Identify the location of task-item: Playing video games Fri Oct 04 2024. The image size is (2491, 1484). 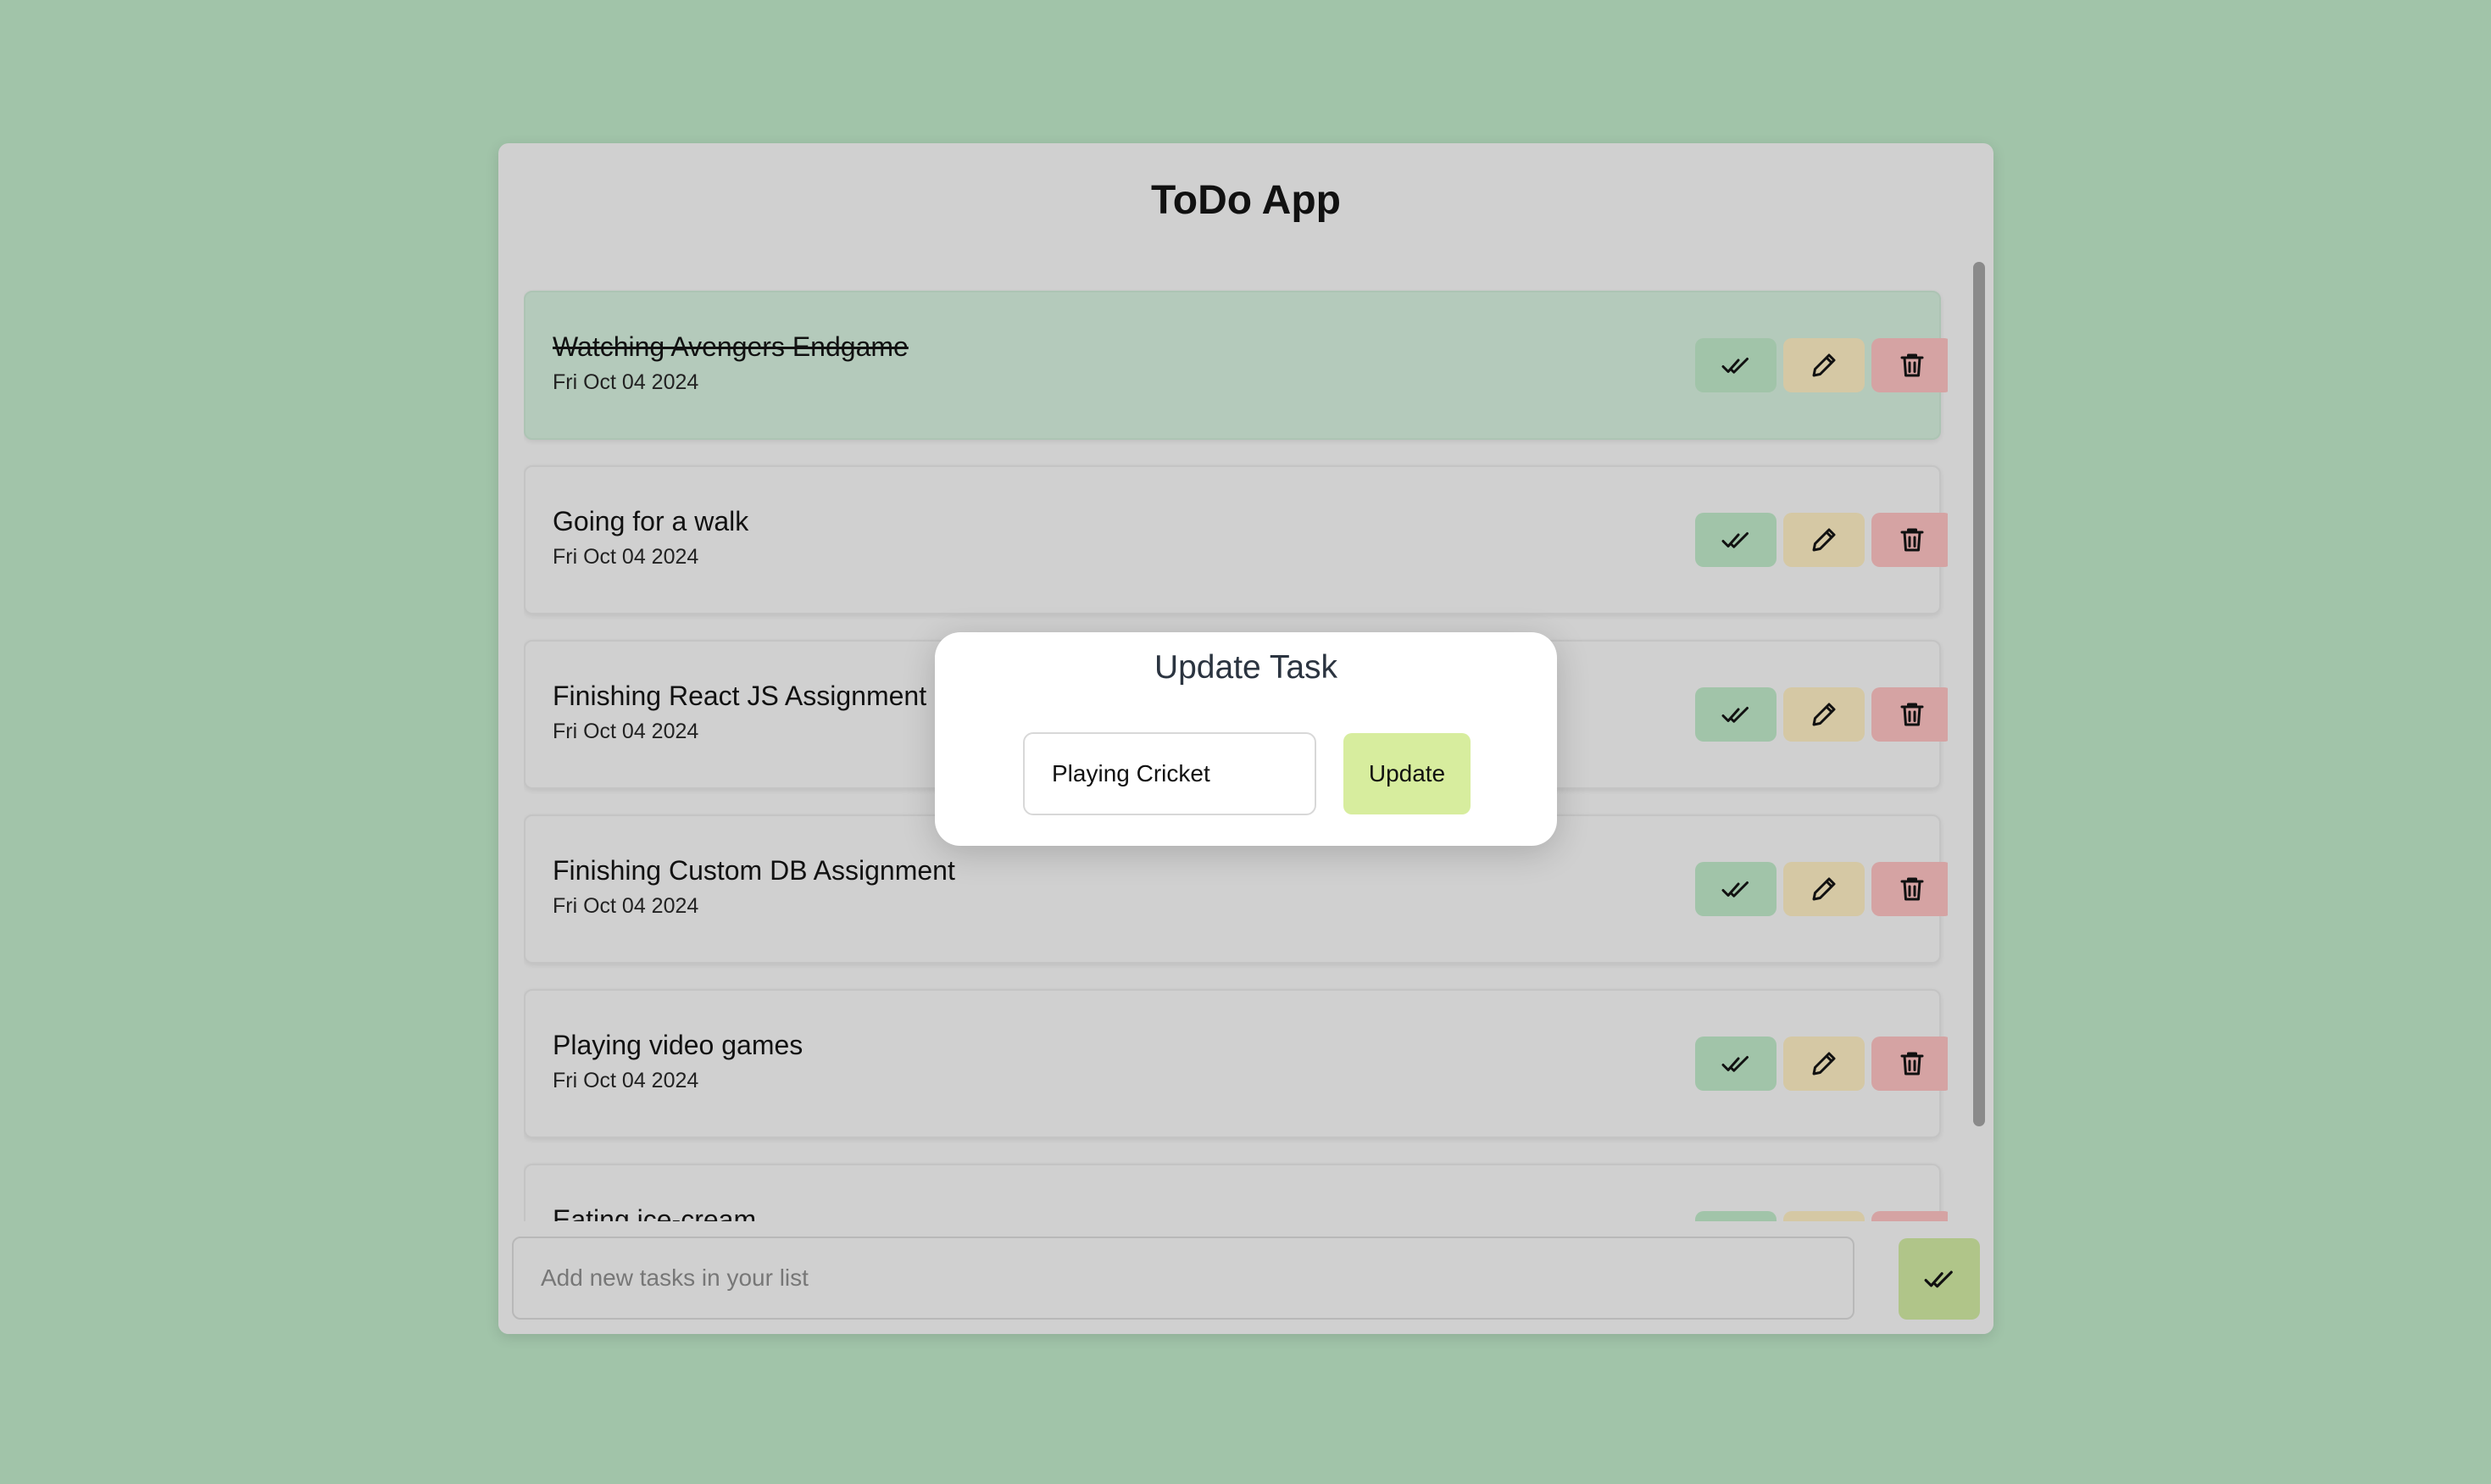
(1236, 1064).